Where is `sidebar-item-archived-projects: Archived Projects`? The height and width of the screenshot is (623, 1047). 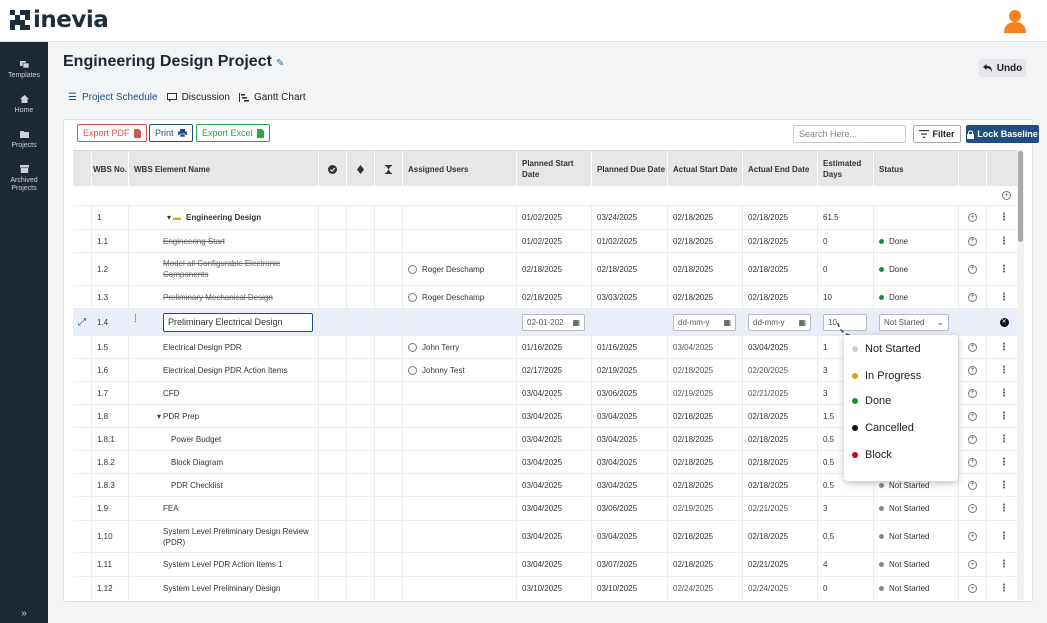 sidebar-item-archived-projects: Archived Projects is located at coordinates (24, 179).